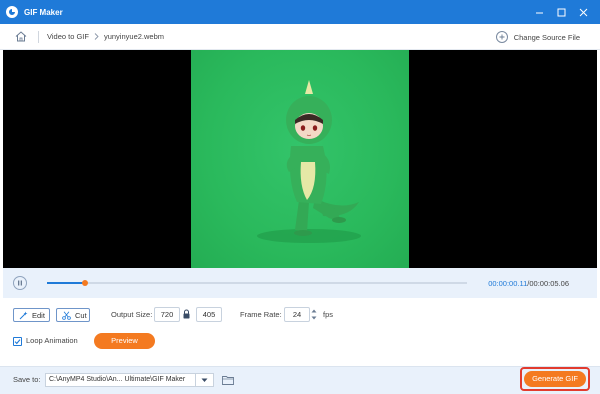 This screenshot has width=600, height=394. I want to click on time-readout: 00:00:00.11 / 00:00:05.06, so click(528, 283).